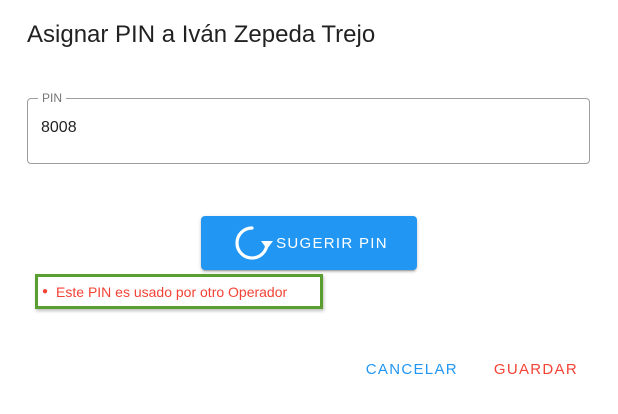 This screenshot has height=414, width=618. Describe the element at coordinates (332, 243) in the screenshot. I see `suggest-pin-label: SUGERIR PIN` at that location.